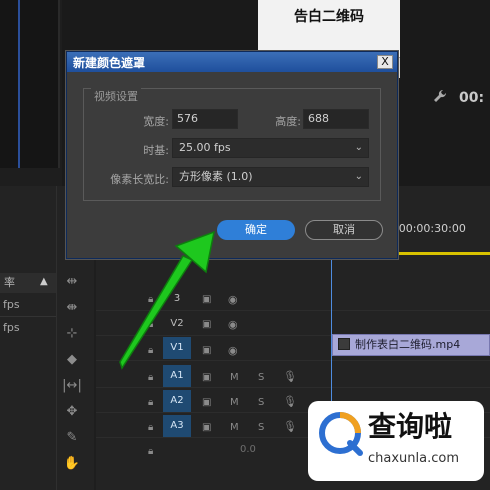  I want to click on track-label-a2: A2, so click(177, 401).